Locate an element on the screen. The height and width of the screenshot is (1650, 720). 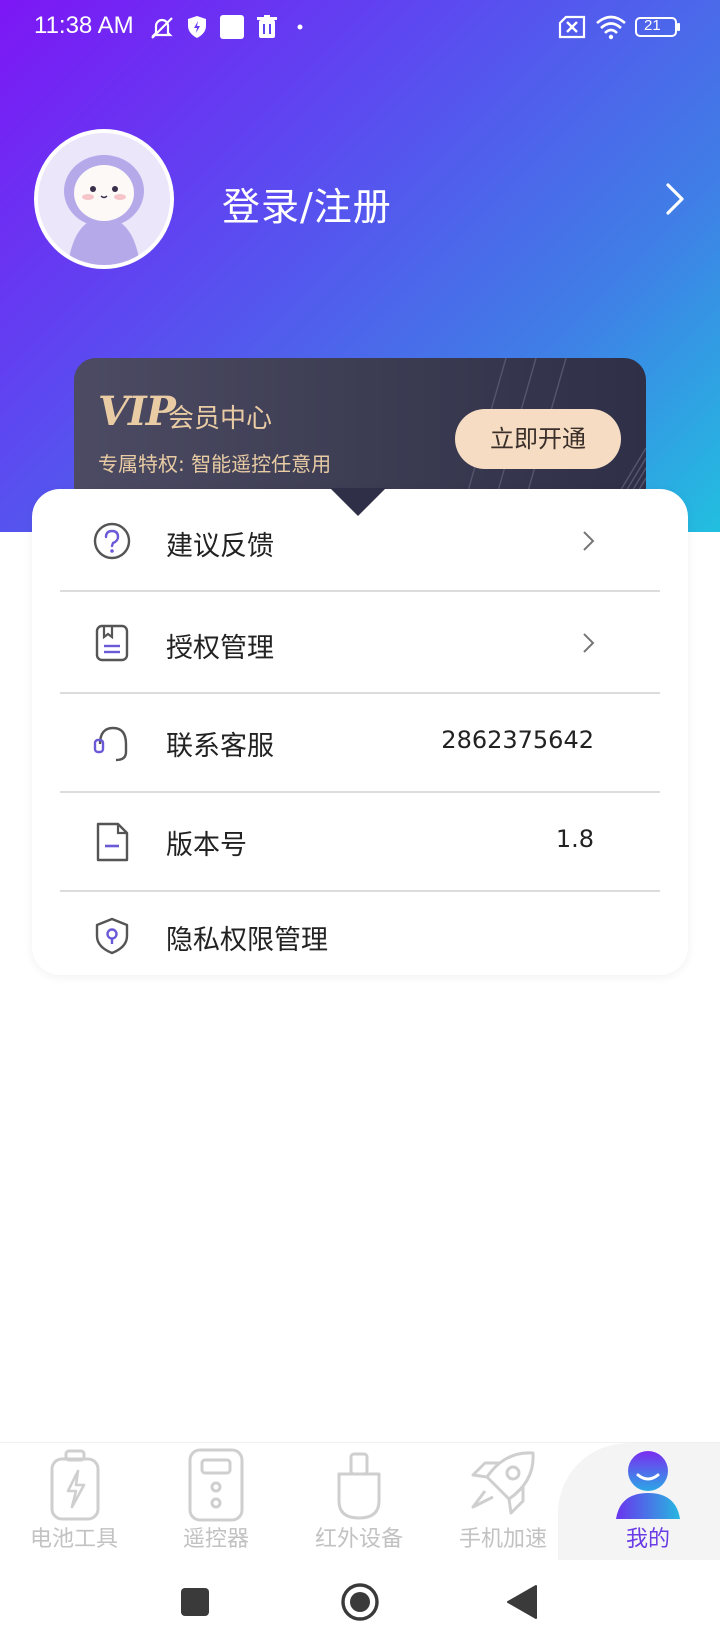
tab-label: 红外设备 is located at coordinates (358, 1539).